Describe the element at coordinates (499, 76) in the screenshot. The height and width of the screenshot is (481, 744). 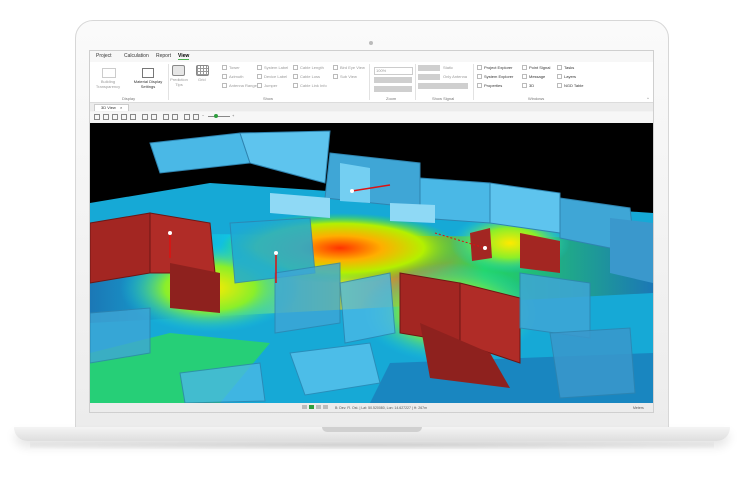
I see `system-explorer-label: System Explorer` at that location.